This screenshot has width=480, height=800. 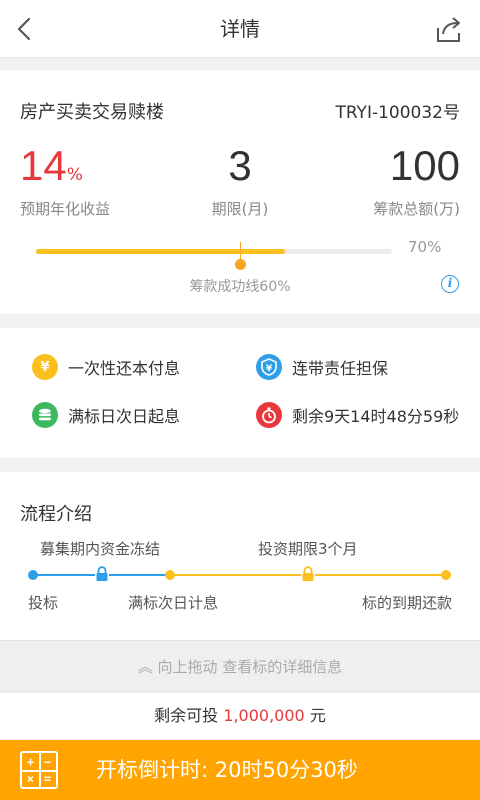 I want to click on product-code: TRYI-100032号, so click(x=397, y=113).